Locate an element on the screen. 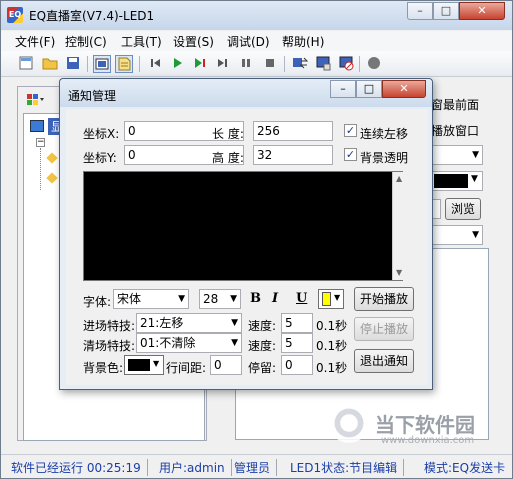 The height and width of the screenshot is (479, 513). dialog-title: 通知管理 is located at coordinates (92, 96).